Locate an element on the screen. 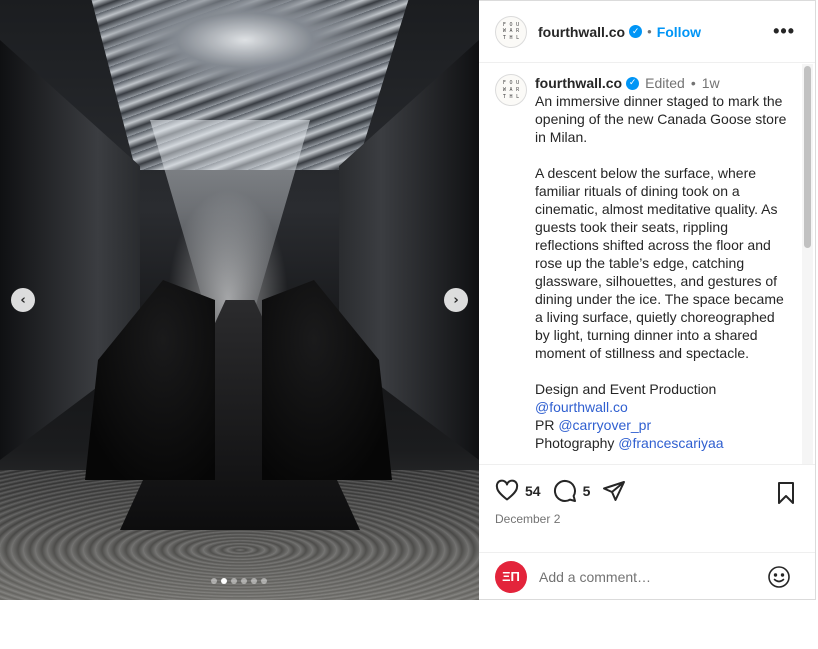 This screenshot has width=818, height=649. credit-line: Design and Event Production is located at coordinates (661, 389).